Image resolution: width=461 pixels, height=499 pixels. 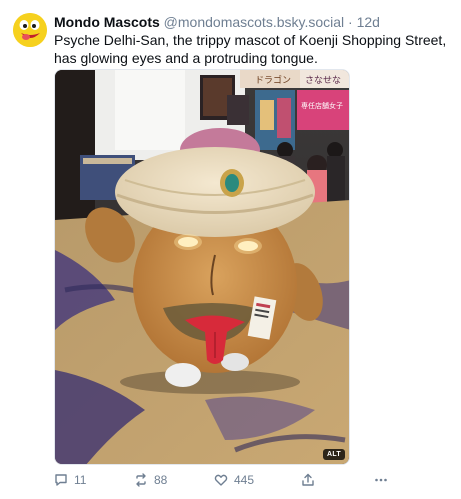 I want to click on like-count: 445, so click(x=244, y=480).